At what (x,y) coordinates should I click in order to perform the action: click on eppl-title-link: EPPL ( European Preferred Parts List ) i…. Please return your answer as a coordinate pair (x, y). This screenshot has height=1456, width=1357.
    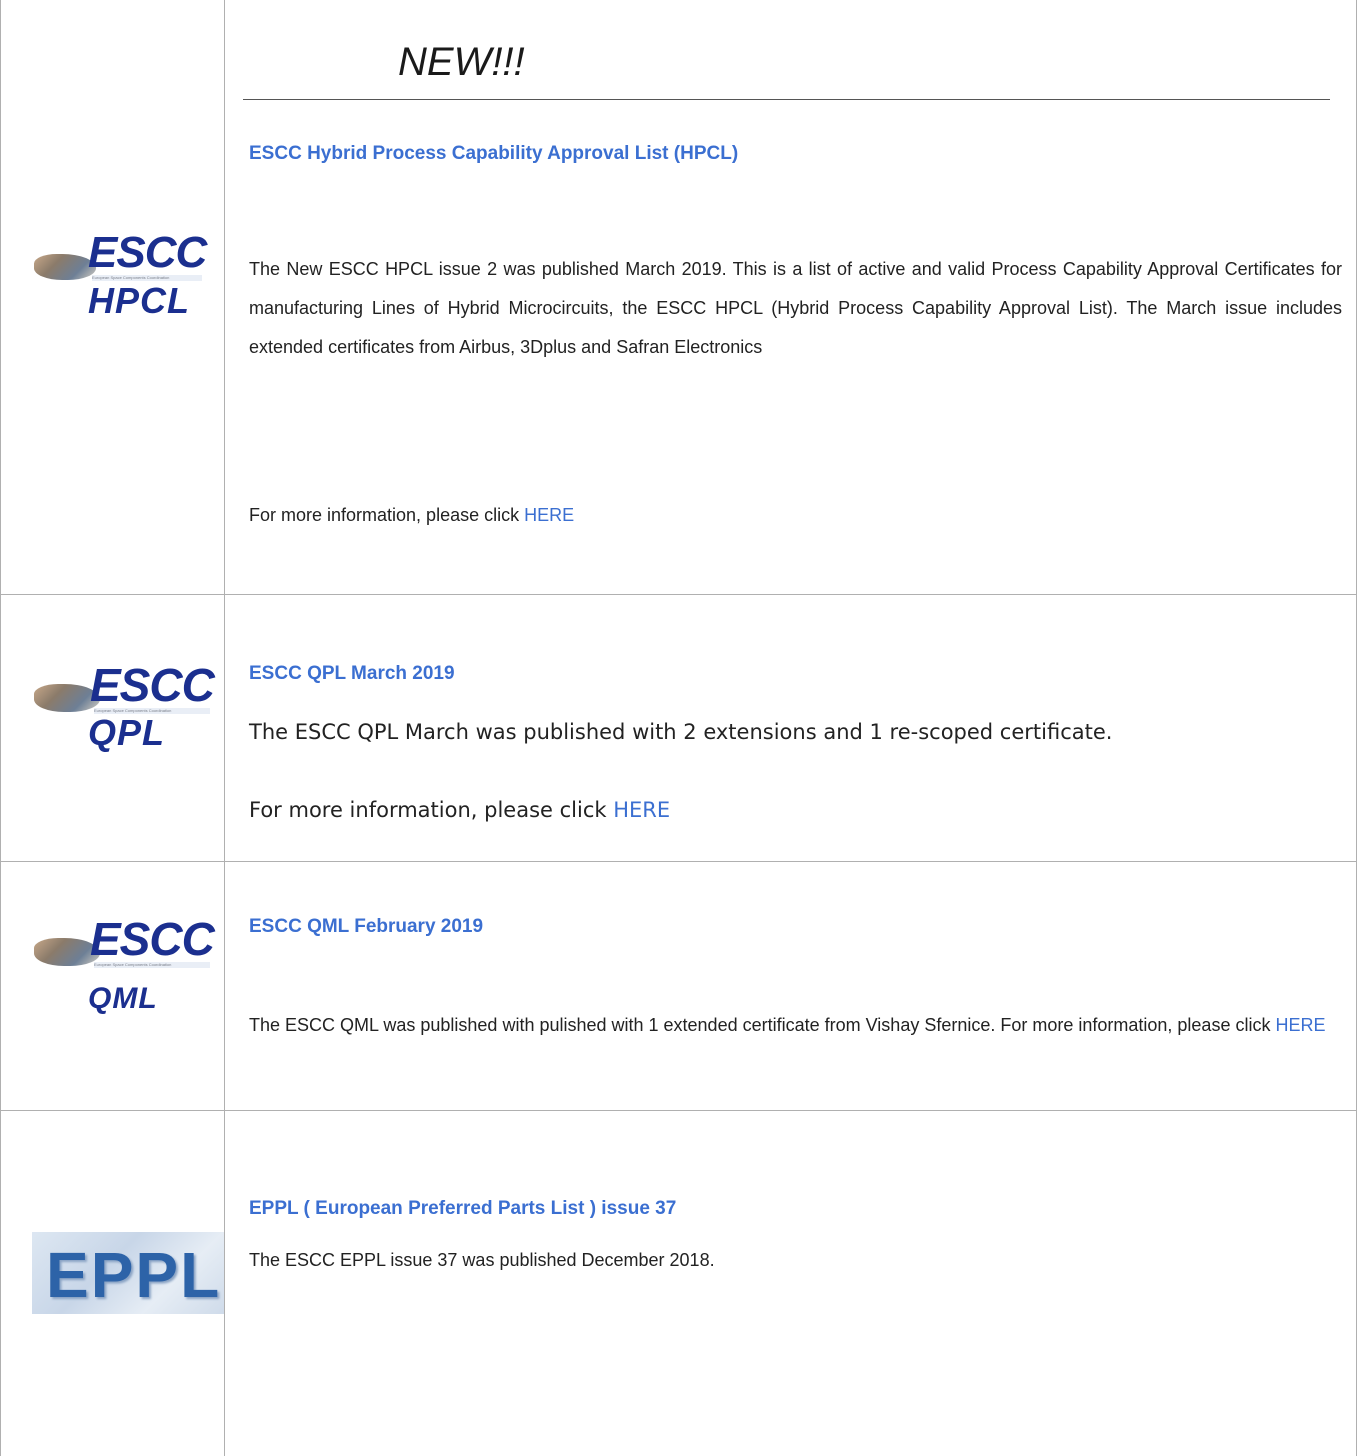
    Looking at the image, I should click on (462, 1209).